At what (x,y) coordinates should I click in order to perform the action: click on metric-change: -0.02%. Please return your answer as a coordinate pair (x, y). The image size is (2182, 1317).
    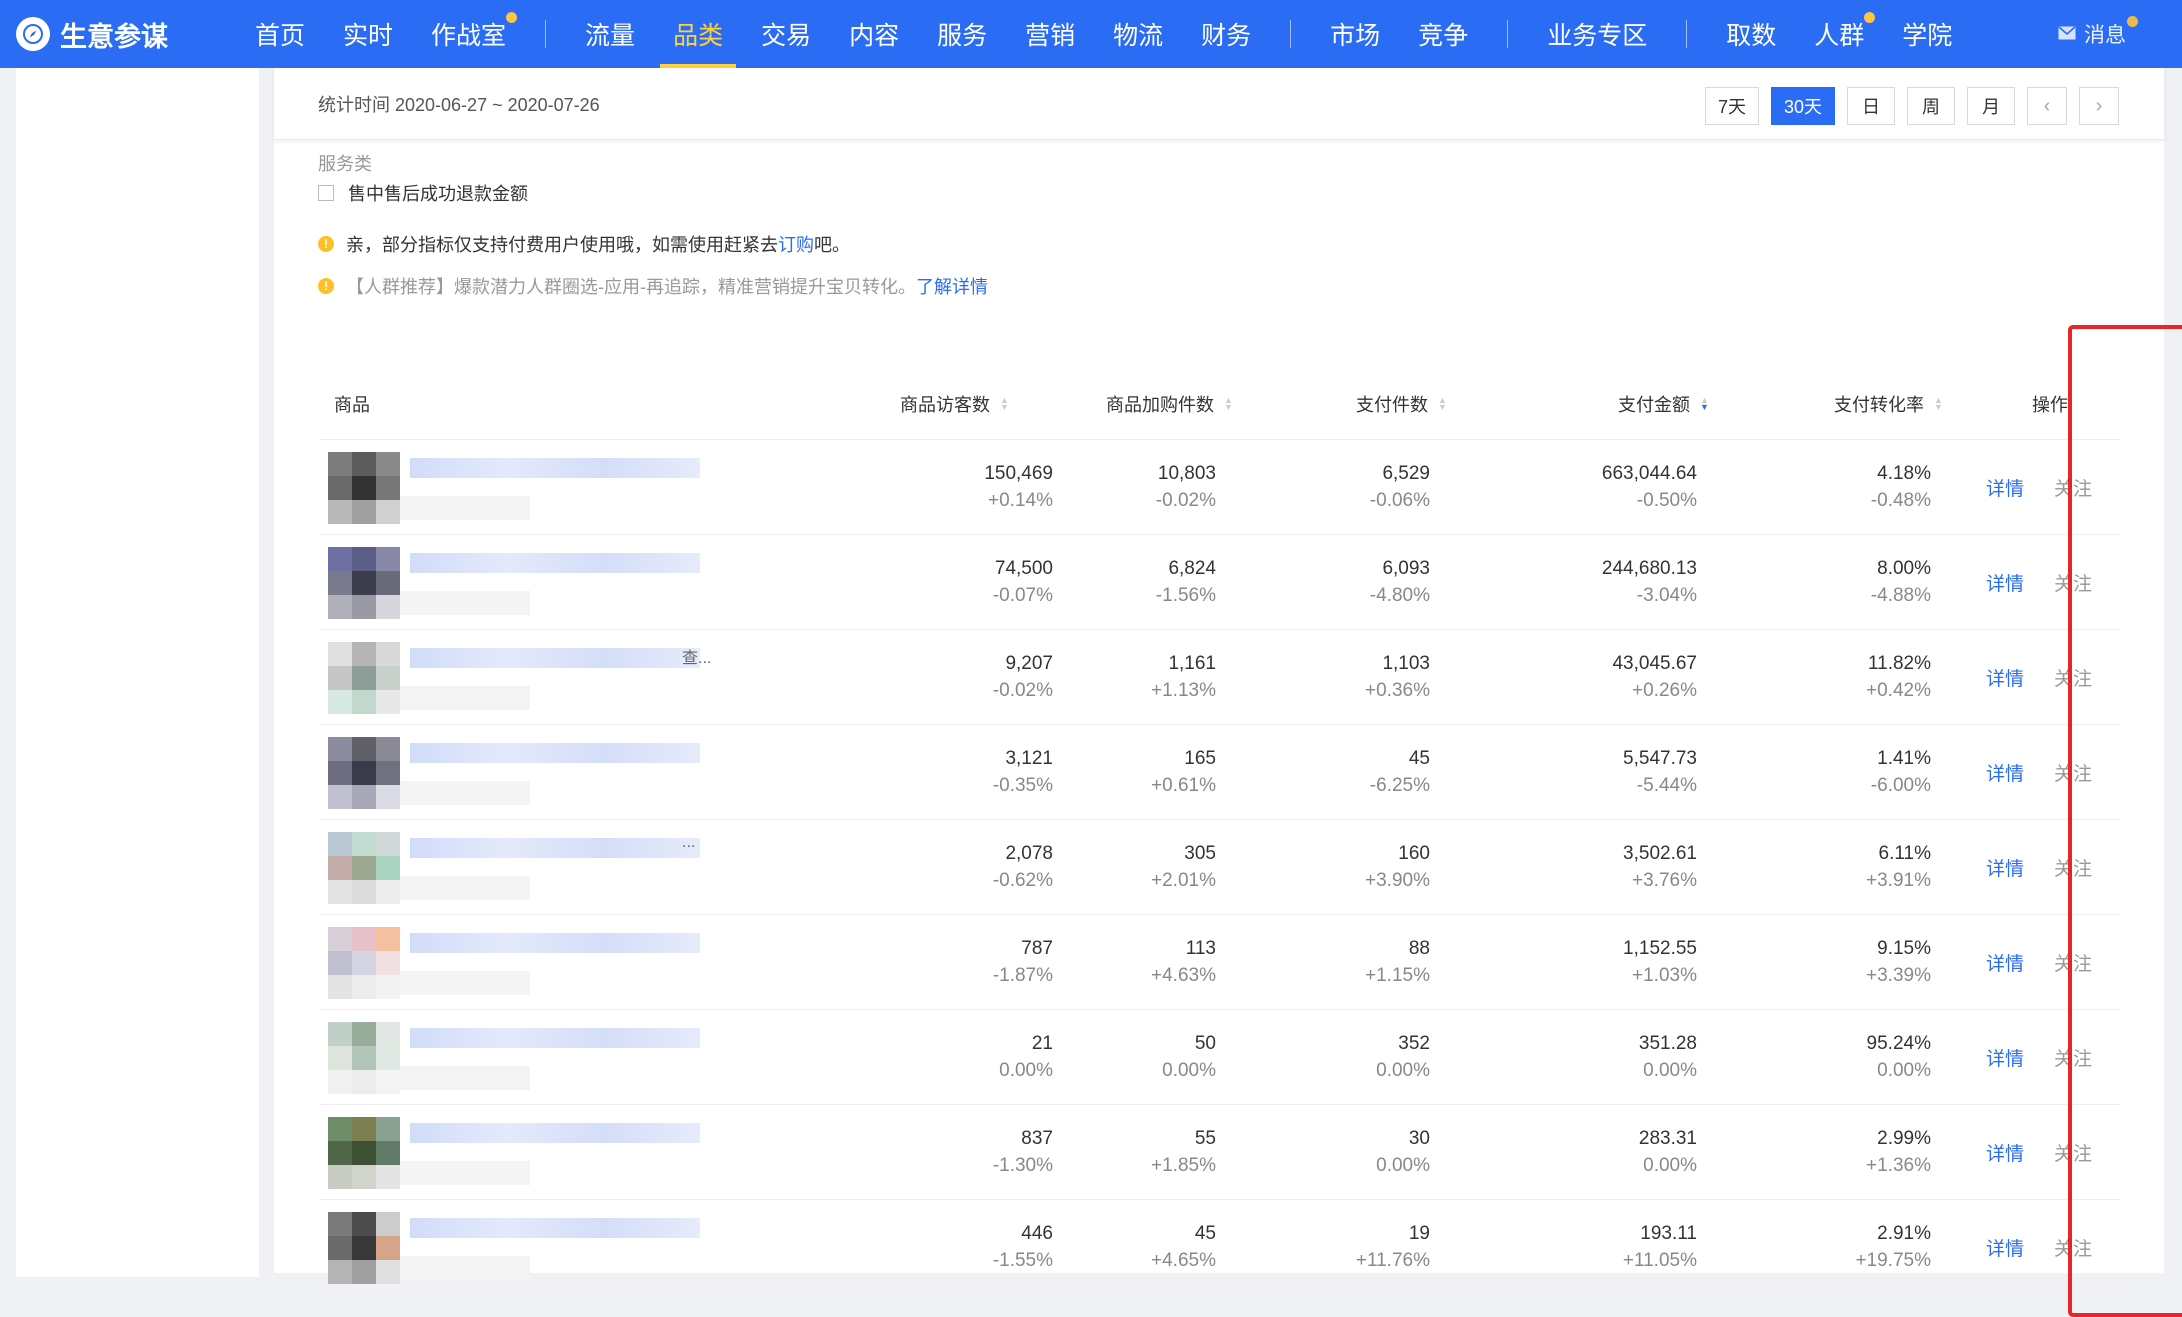
    Looking at the image, I should click on (1185, 500).